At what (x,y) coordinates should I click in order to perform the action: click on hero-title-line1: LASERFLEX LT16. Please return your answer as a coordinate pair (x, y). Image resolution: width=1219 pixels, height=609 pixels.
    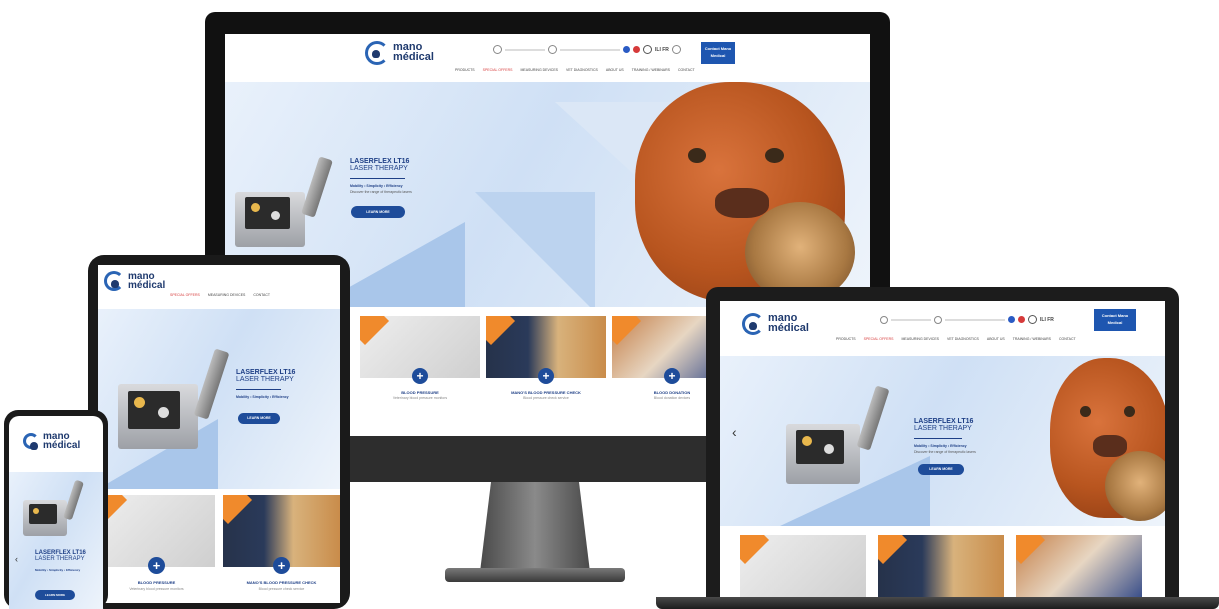
    Looking at the image, I should click on (266, 372).